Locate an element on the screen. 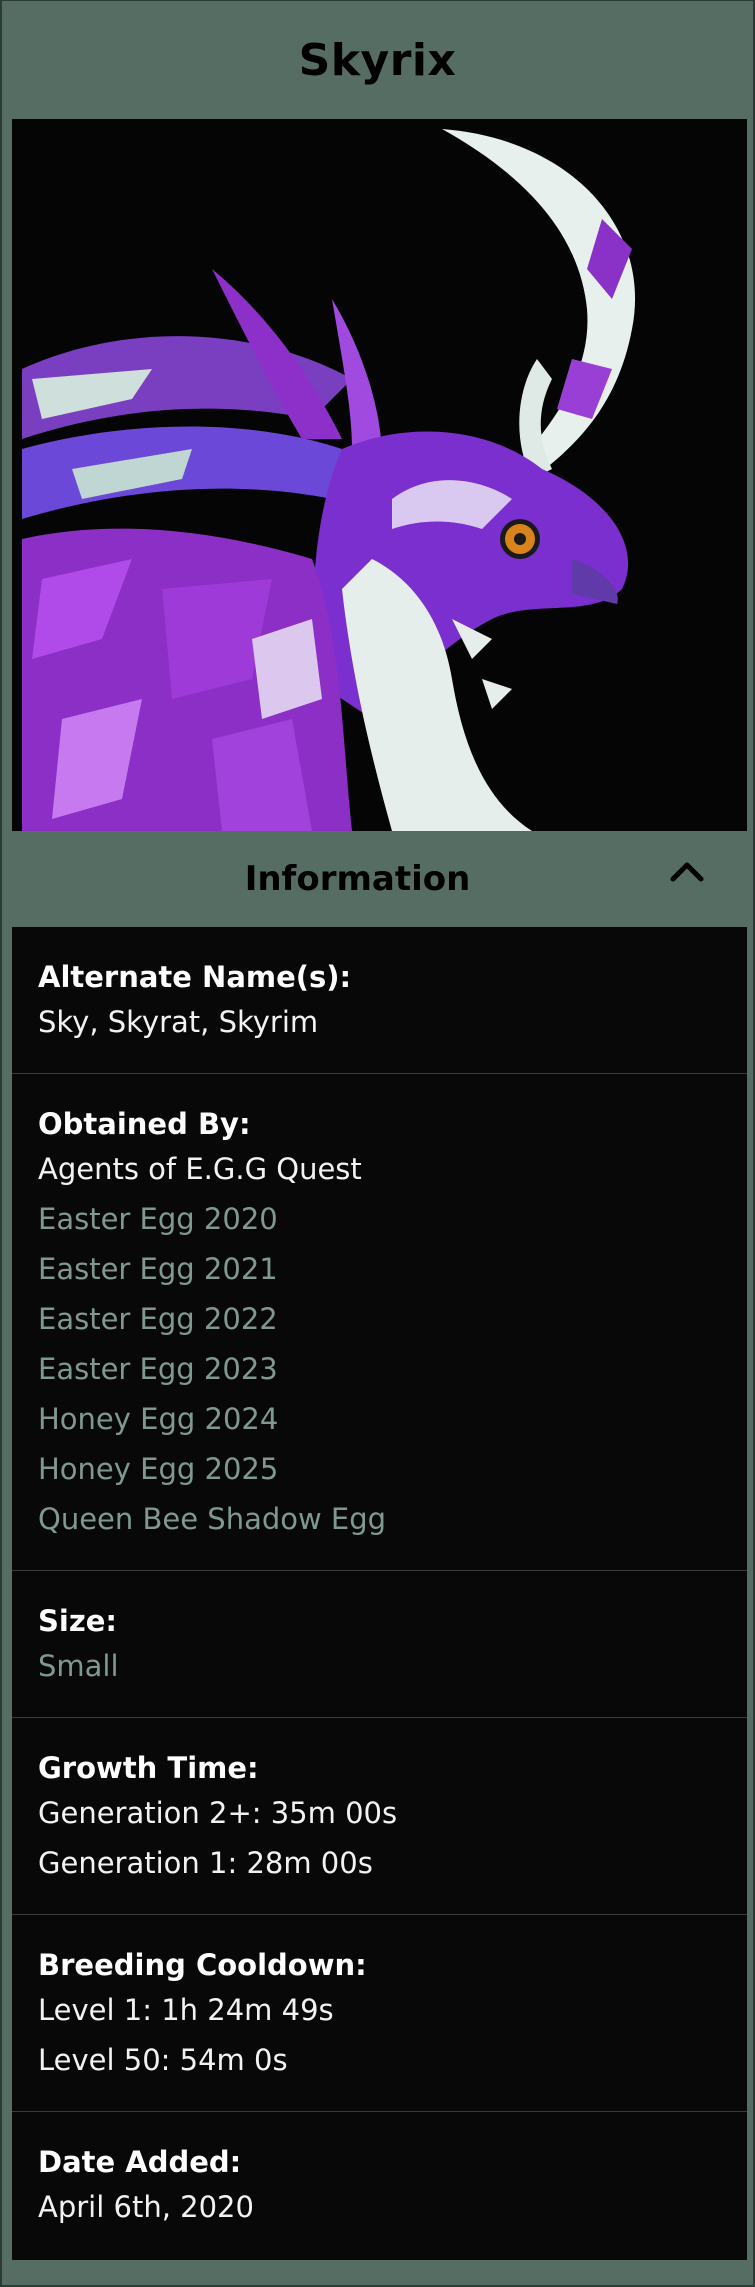 This screenshot has height=2287, width=755. row-value: Sky, Skyrat, Skyrim is located at coordinates (178, 1022).